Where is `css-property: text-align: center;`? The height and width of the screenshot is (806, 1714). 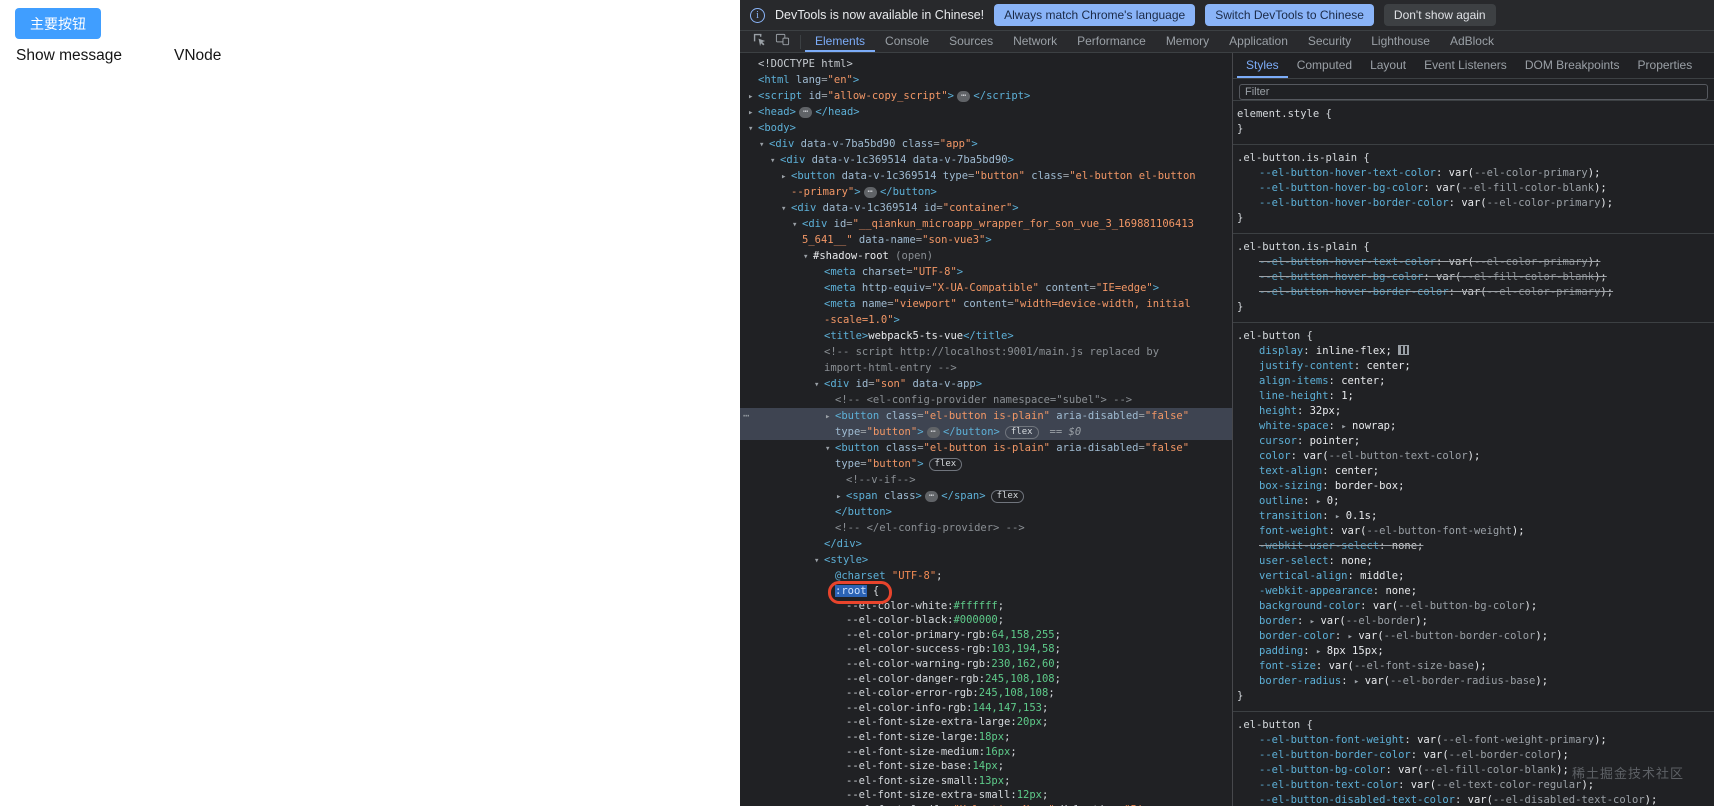
css-property: text-align: center; is located at coordinates (1473, 471).